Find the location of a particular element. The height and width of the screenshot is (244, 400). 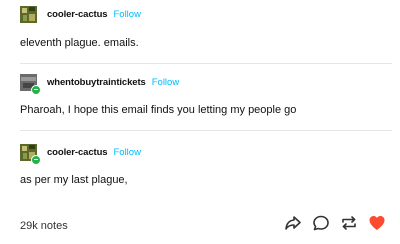

notes-count: 29k notes is located at coordinates (44, 226).